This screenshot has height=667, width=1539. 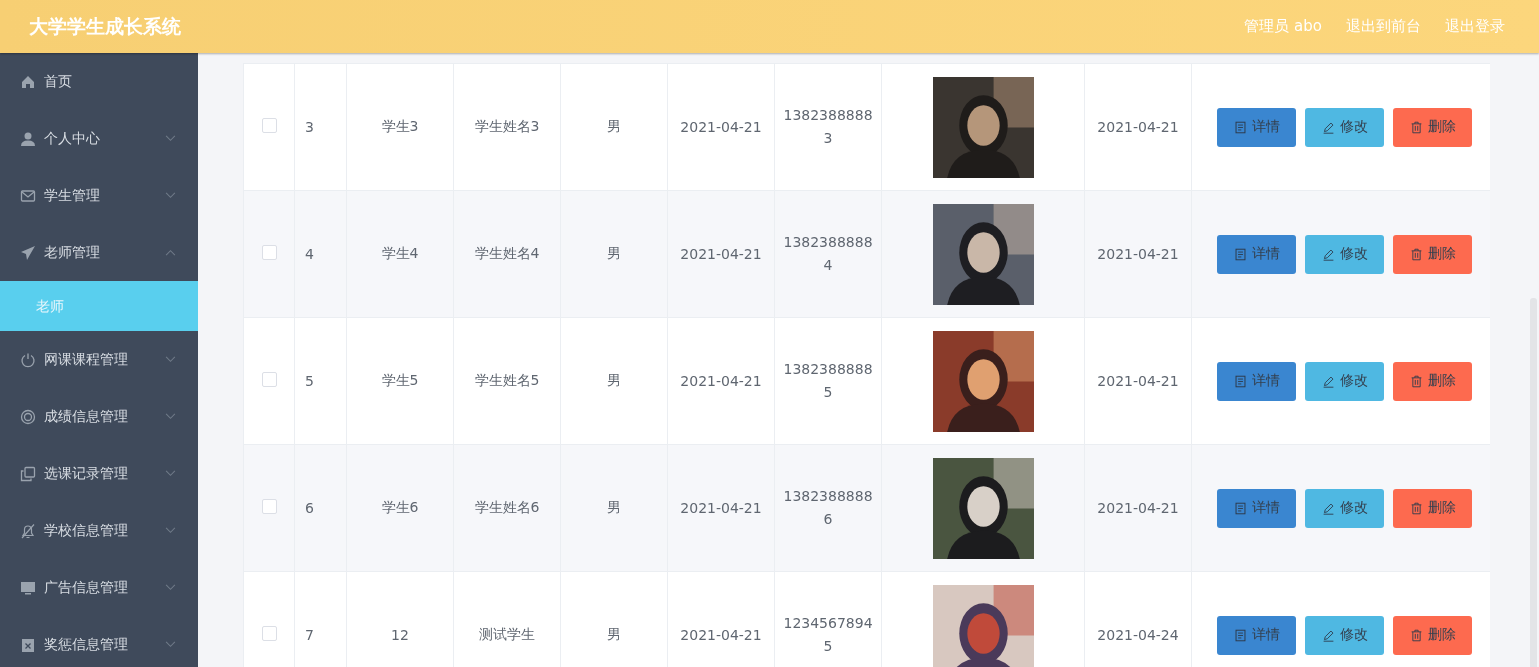 I want to click on table-cell: 7, so click(x=309, y=635).